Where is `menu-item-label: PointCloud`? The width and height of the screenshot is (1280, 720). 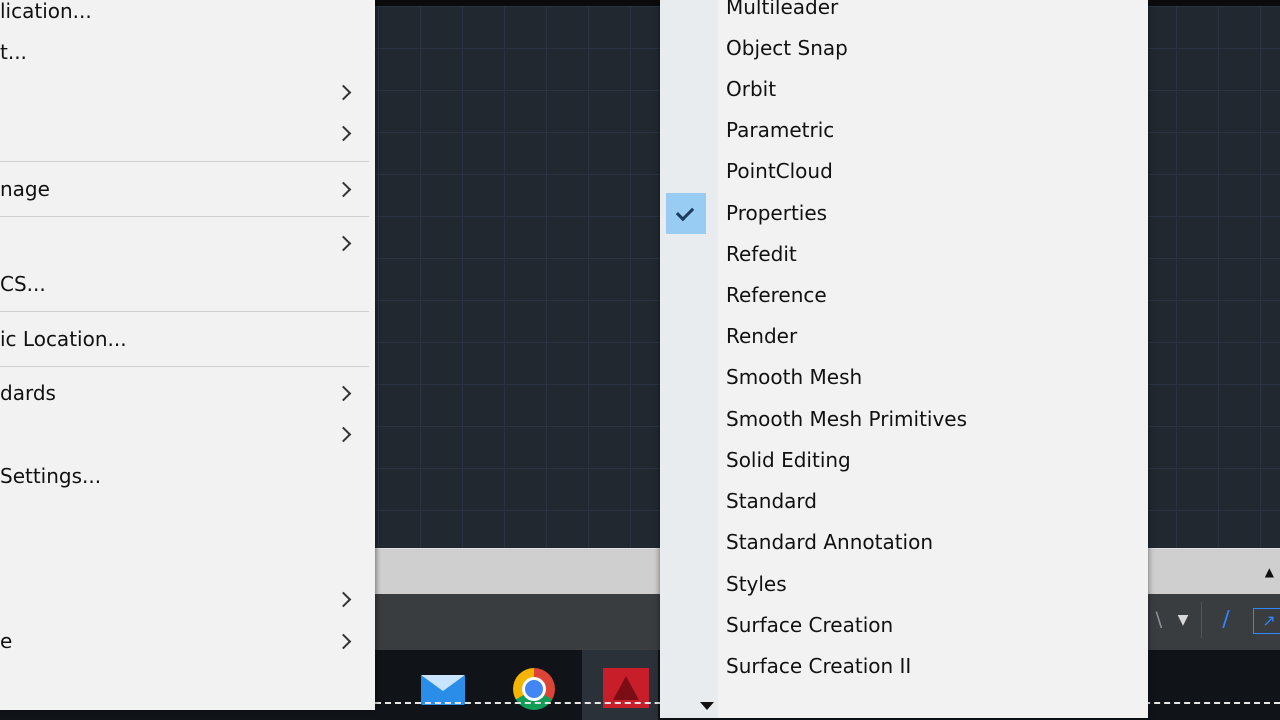 menu-item-label: PointCloud is located at coordinates (779, 171).